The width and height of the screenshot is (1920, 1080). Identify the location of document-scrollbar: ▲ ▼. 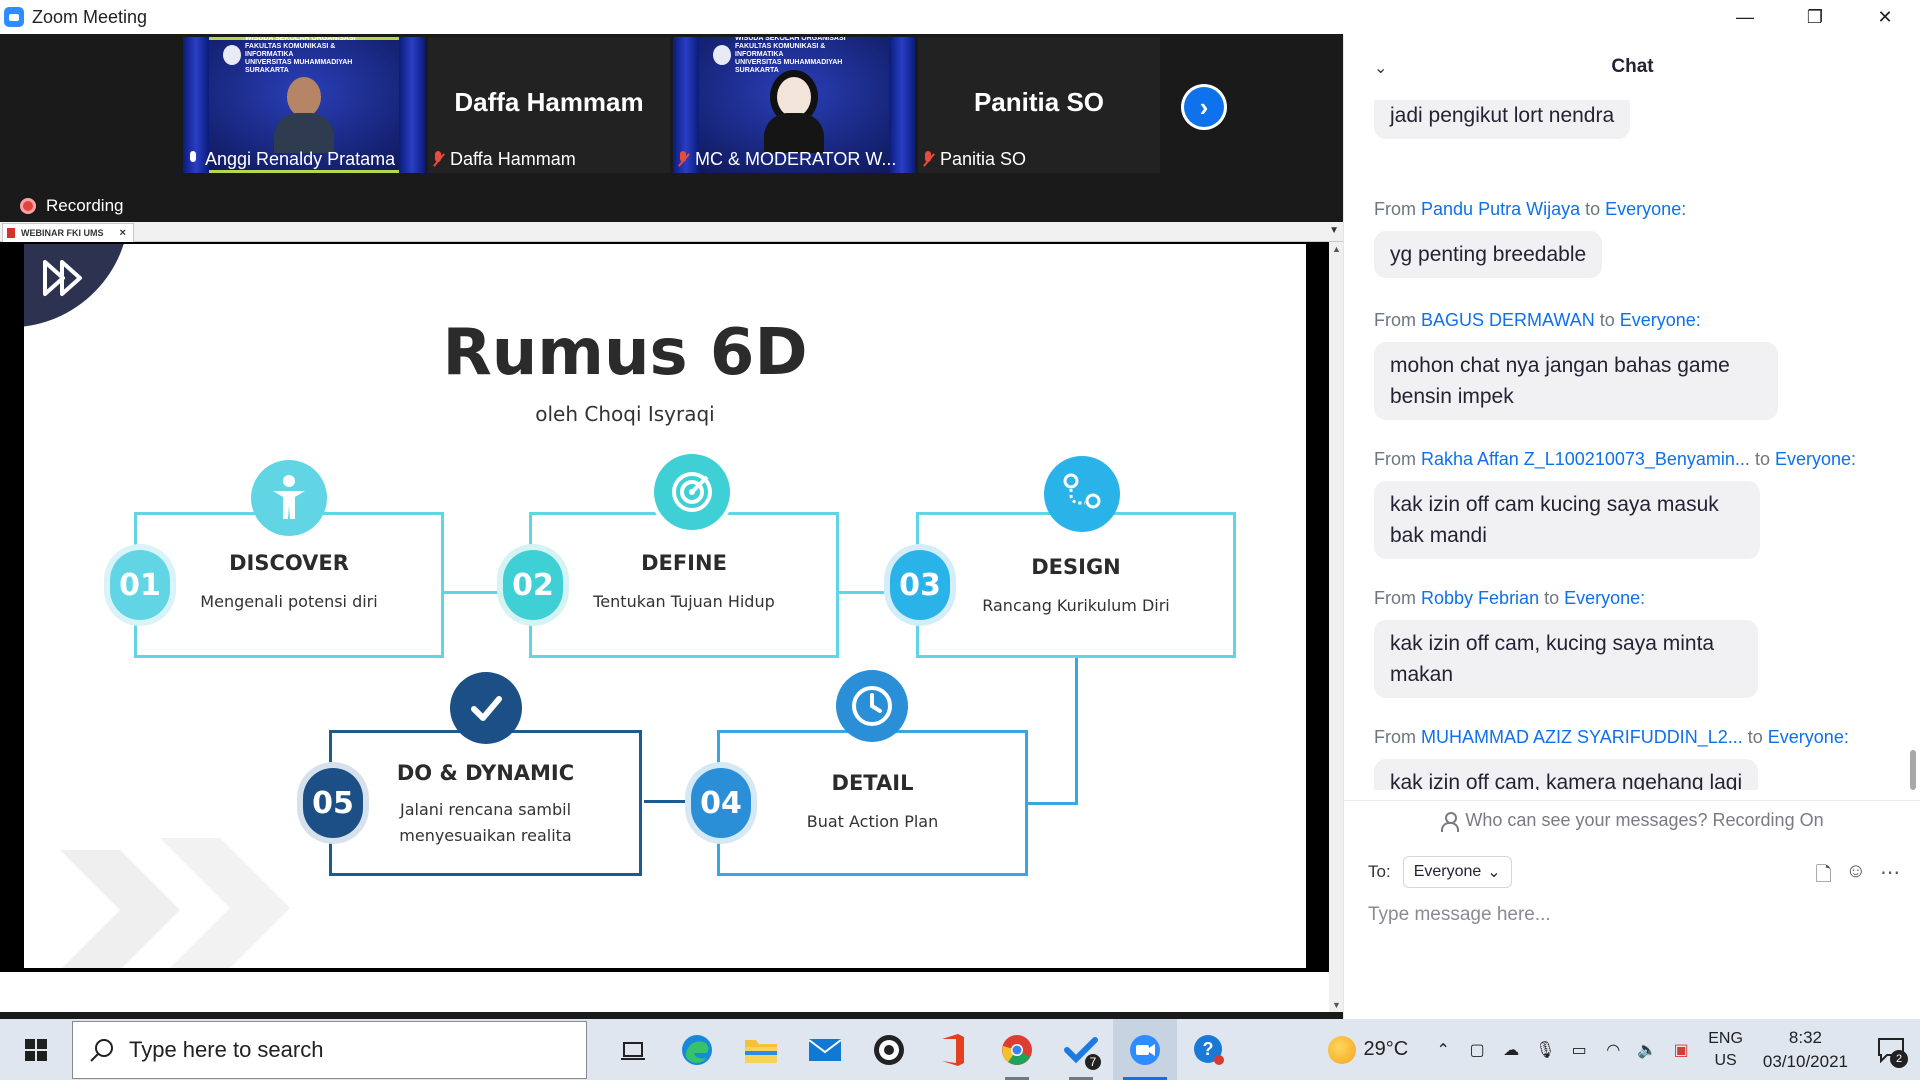
(1336, 627).